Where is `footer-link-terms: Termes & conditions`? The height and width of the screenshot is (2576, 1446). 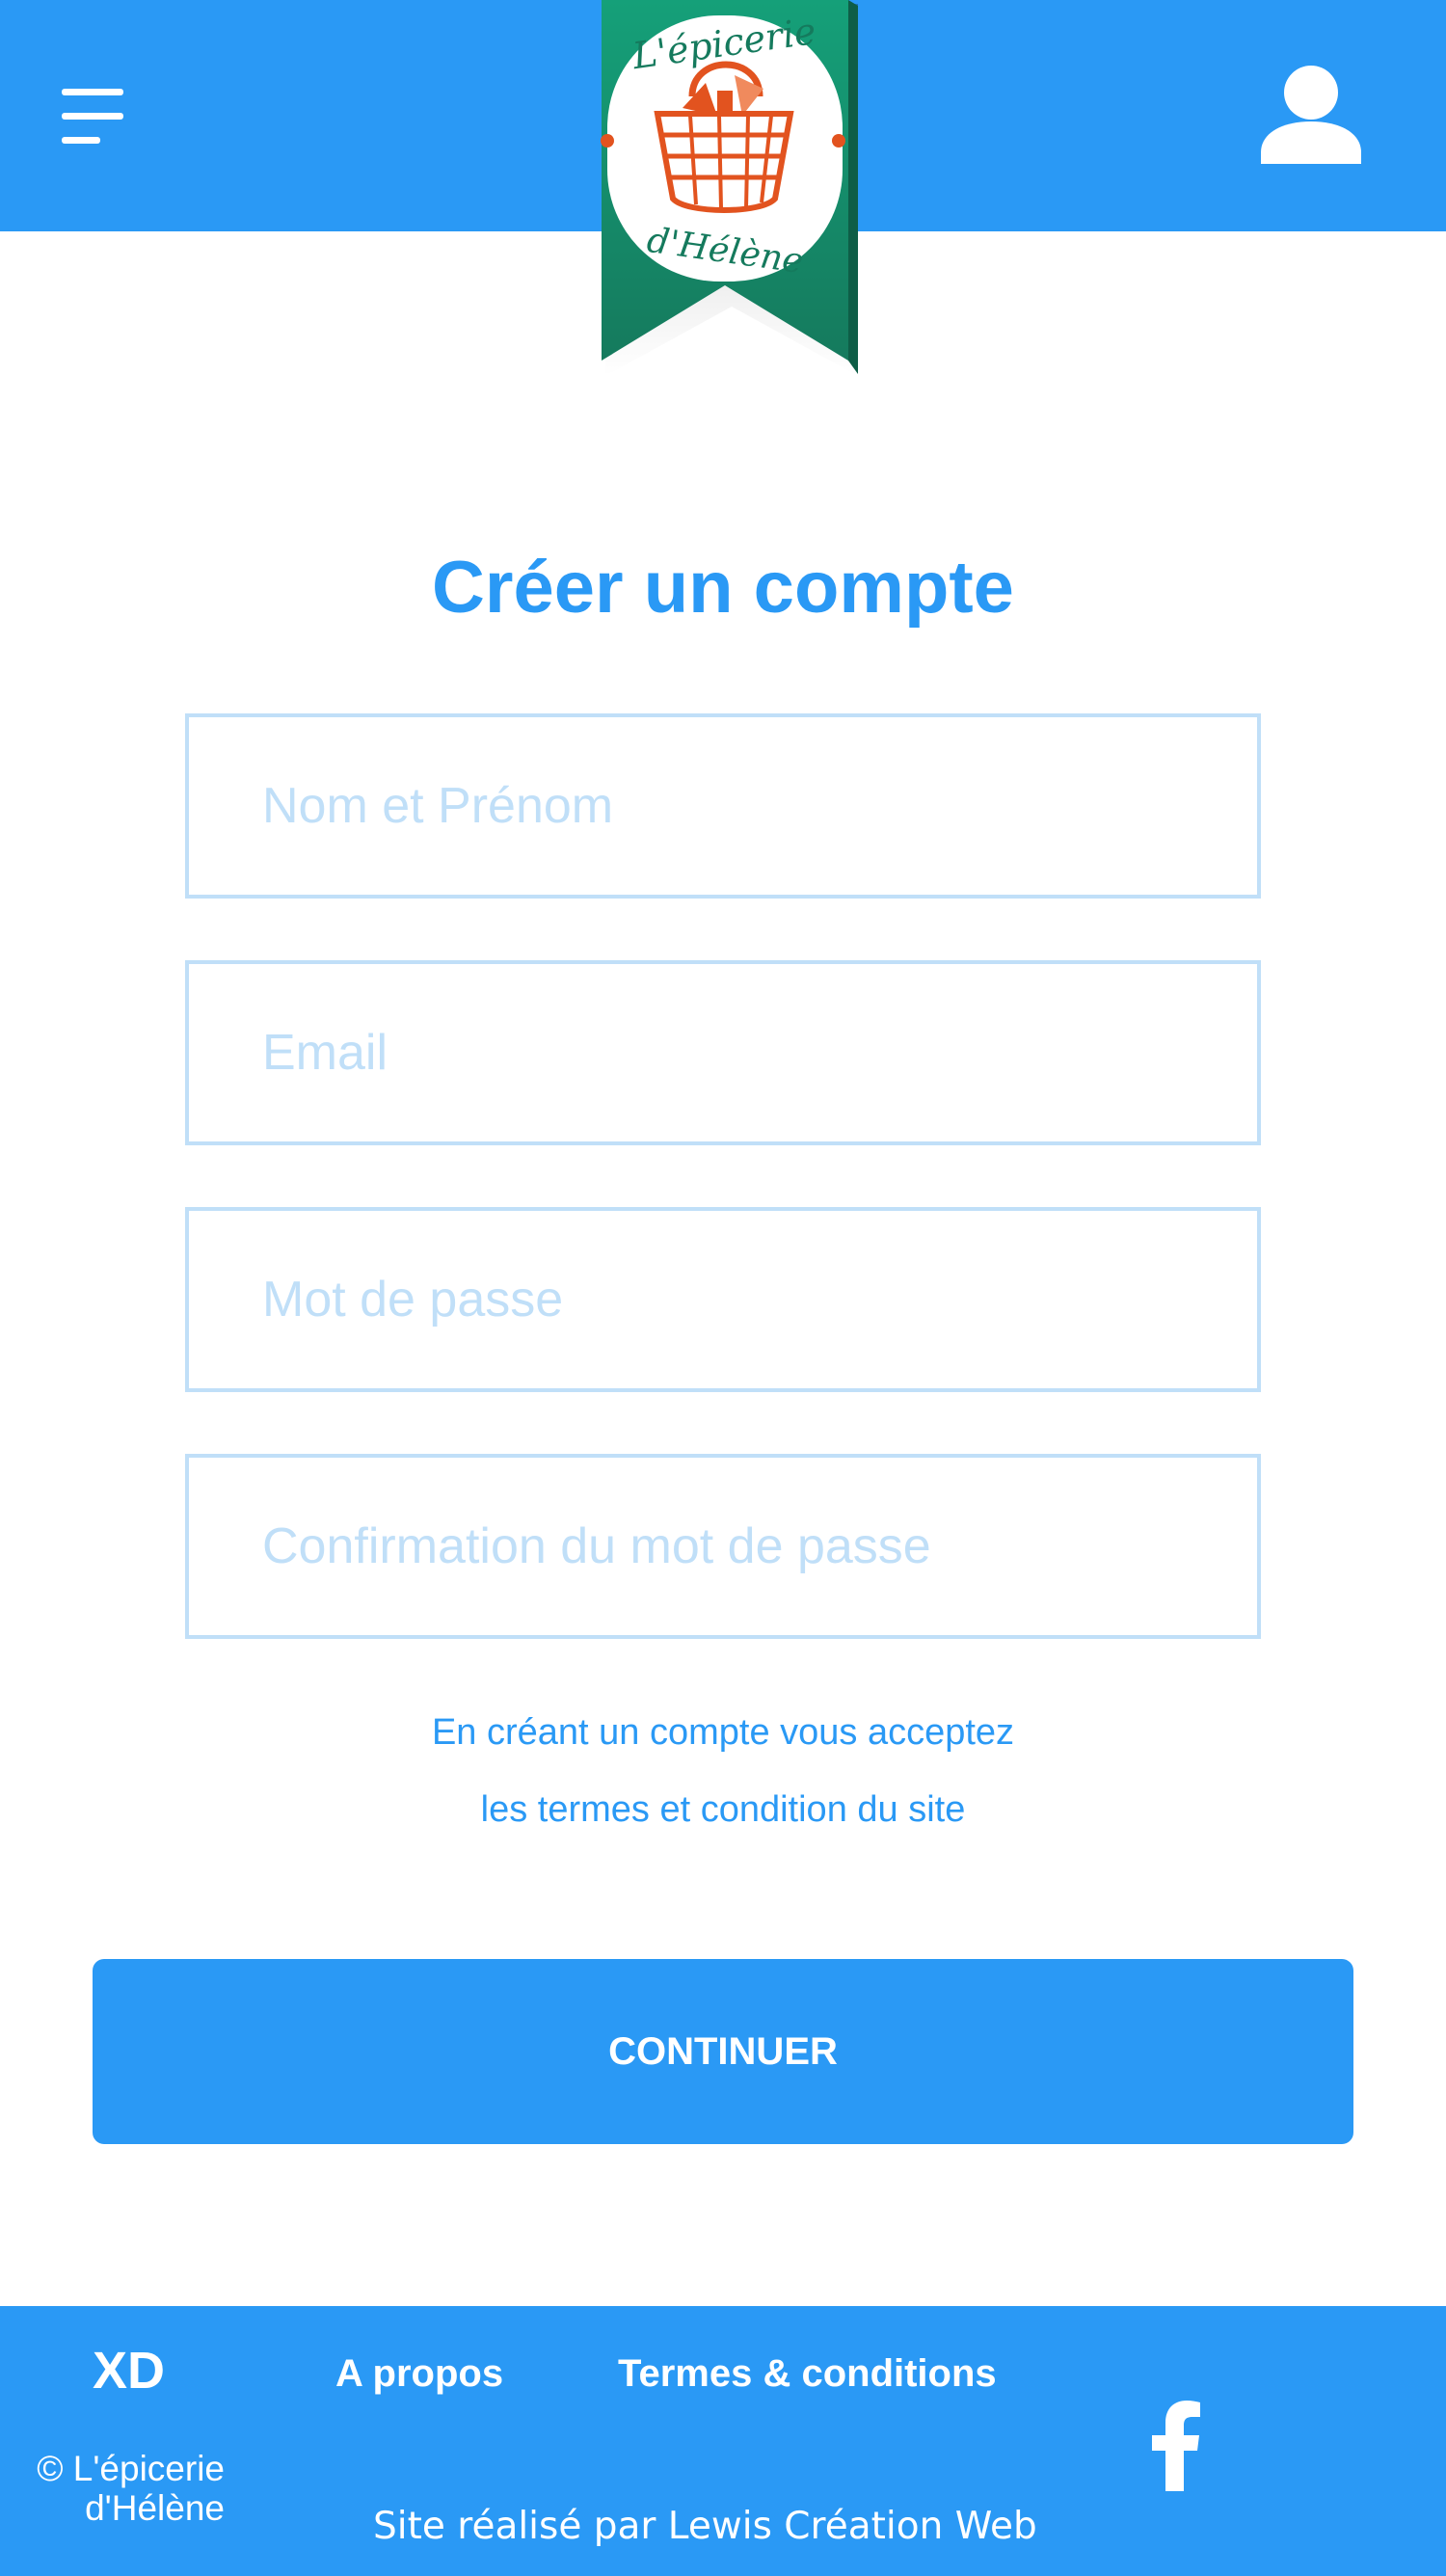 footer-link-terms: Termes & conditions is located at coordinates (808, 2374).